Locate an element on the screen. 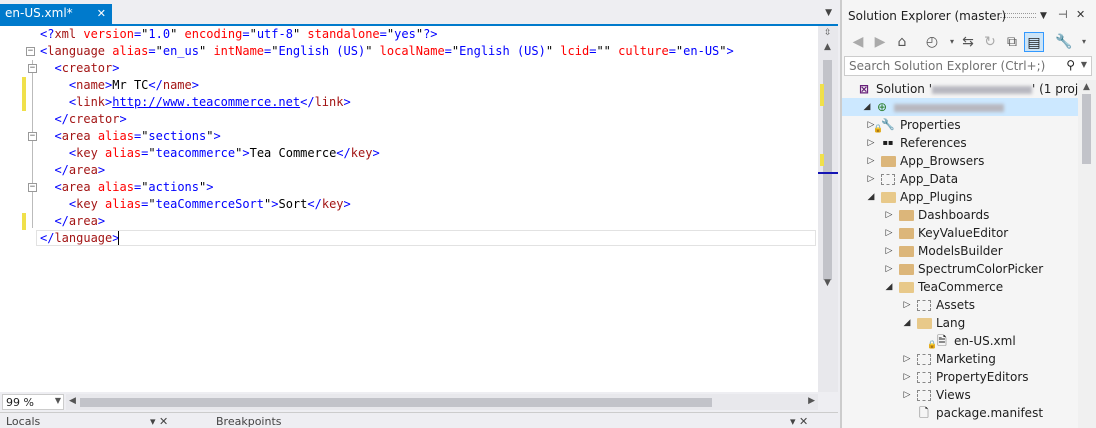 The height and width of the screenshot is (428, 1096). code-token: version is located at coordinates (105, 34).